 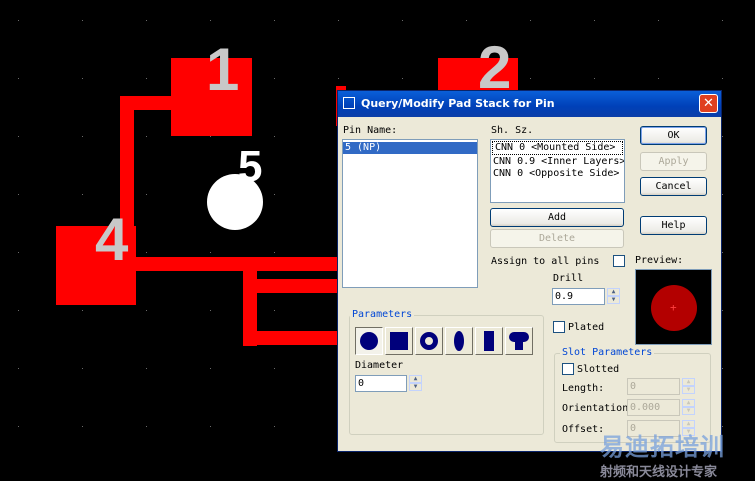 What do you see at coordinates (223, 69) in the screenshot?
I see `pin-label-1: 1` at bounding box center [223, 69].